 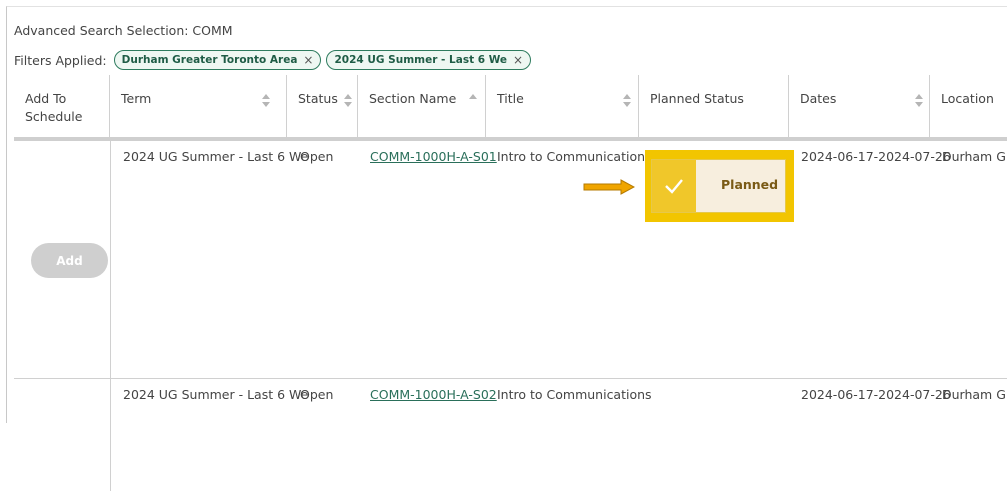 I want to click on filter-chip-label: Durham Greater Toronto Area, so click(x=209, y=60).